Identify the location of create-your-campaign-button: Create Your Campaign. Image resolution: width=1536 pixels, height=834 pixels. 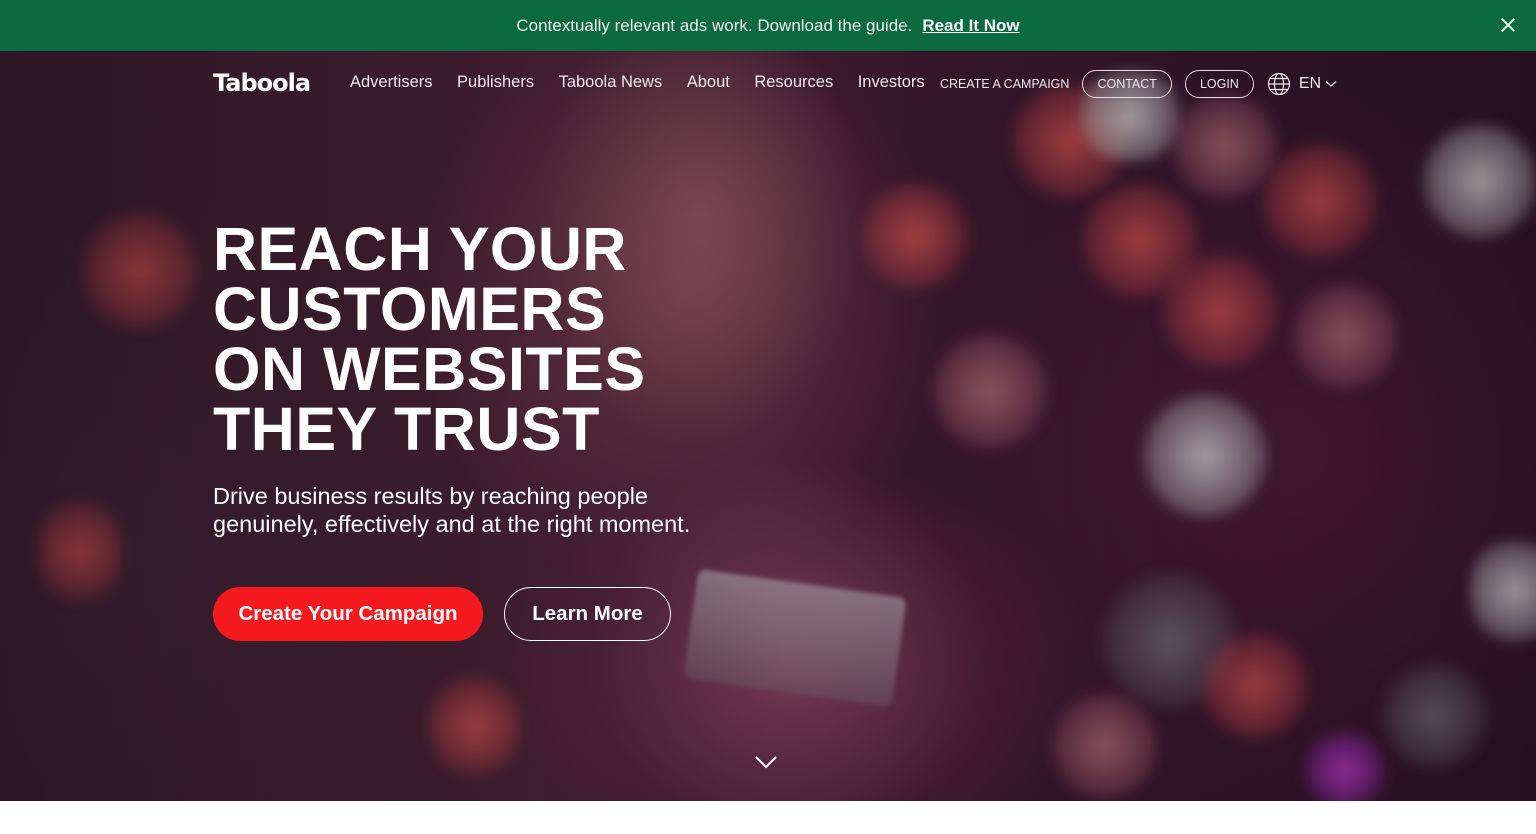
(348, 614).